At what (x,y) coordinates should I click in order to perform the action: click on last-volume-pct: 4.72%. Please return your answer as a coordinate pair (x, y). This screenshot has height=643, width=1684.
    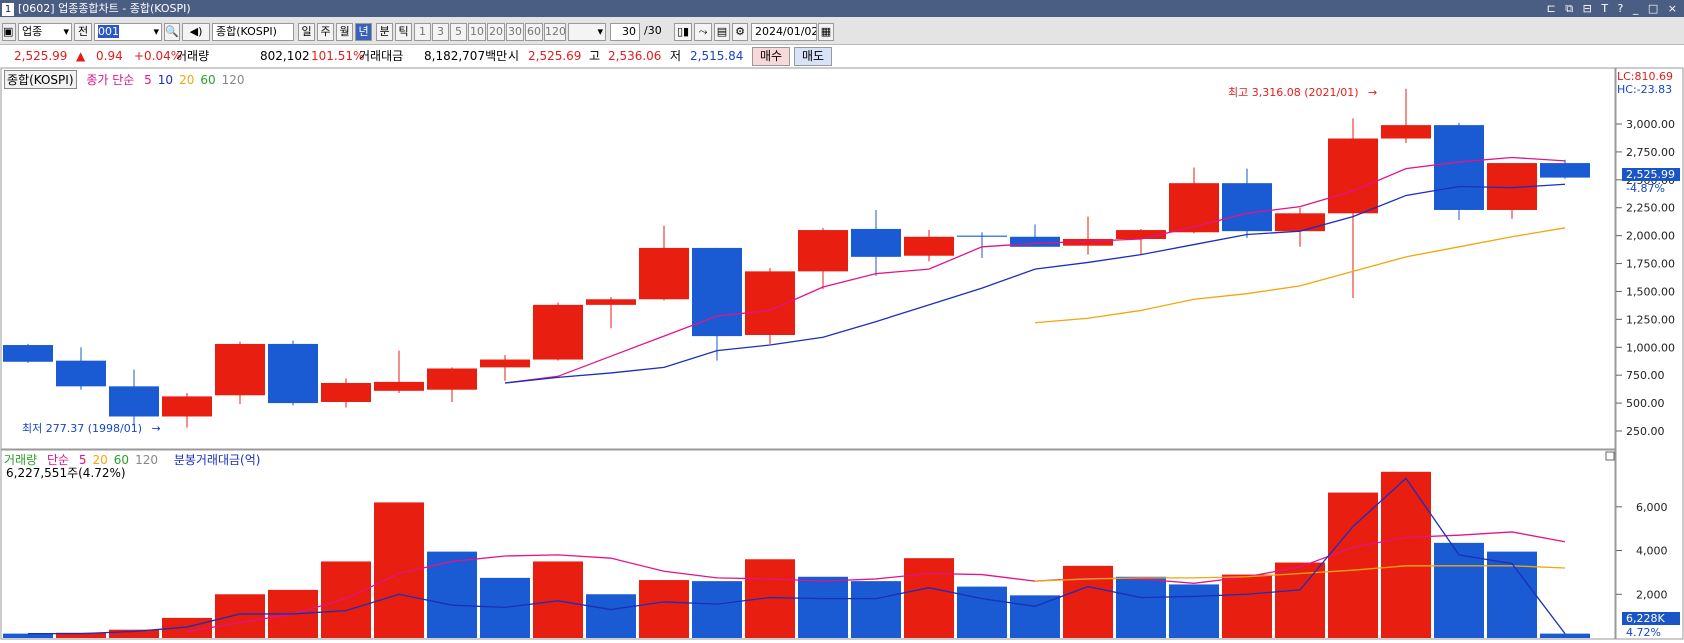
    Looking at the image, I should click on (1643, 632).